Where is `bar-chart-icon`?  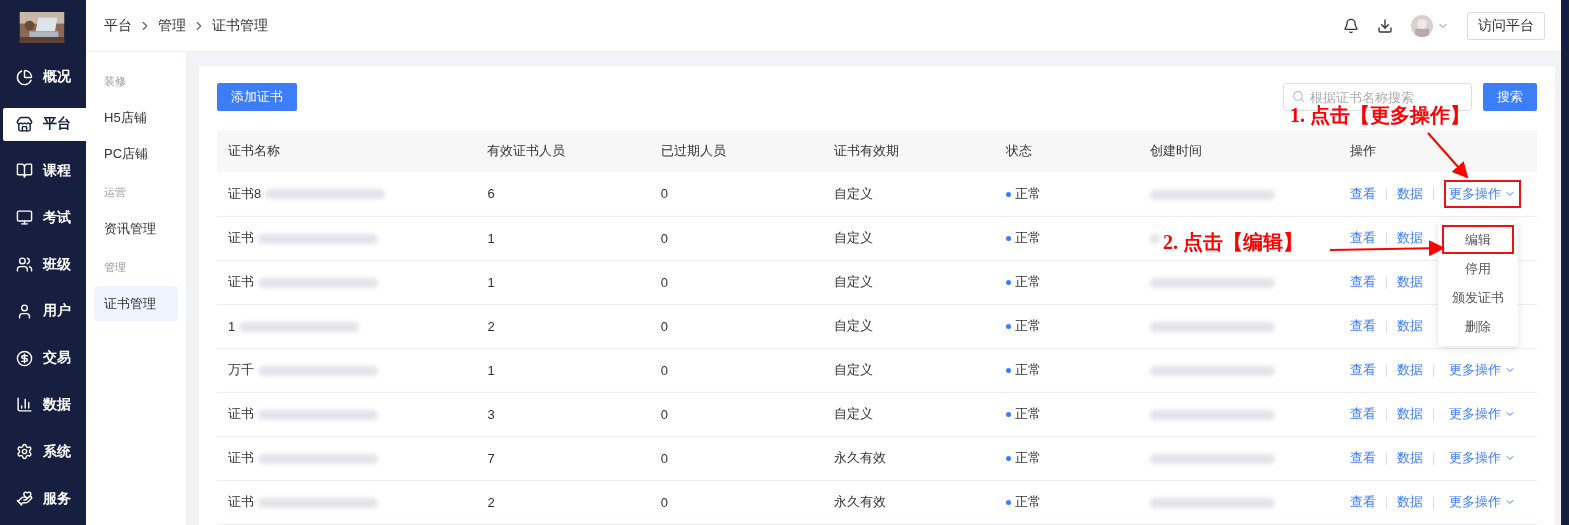
bar-chart-icon is located at coordinates (24, 405).